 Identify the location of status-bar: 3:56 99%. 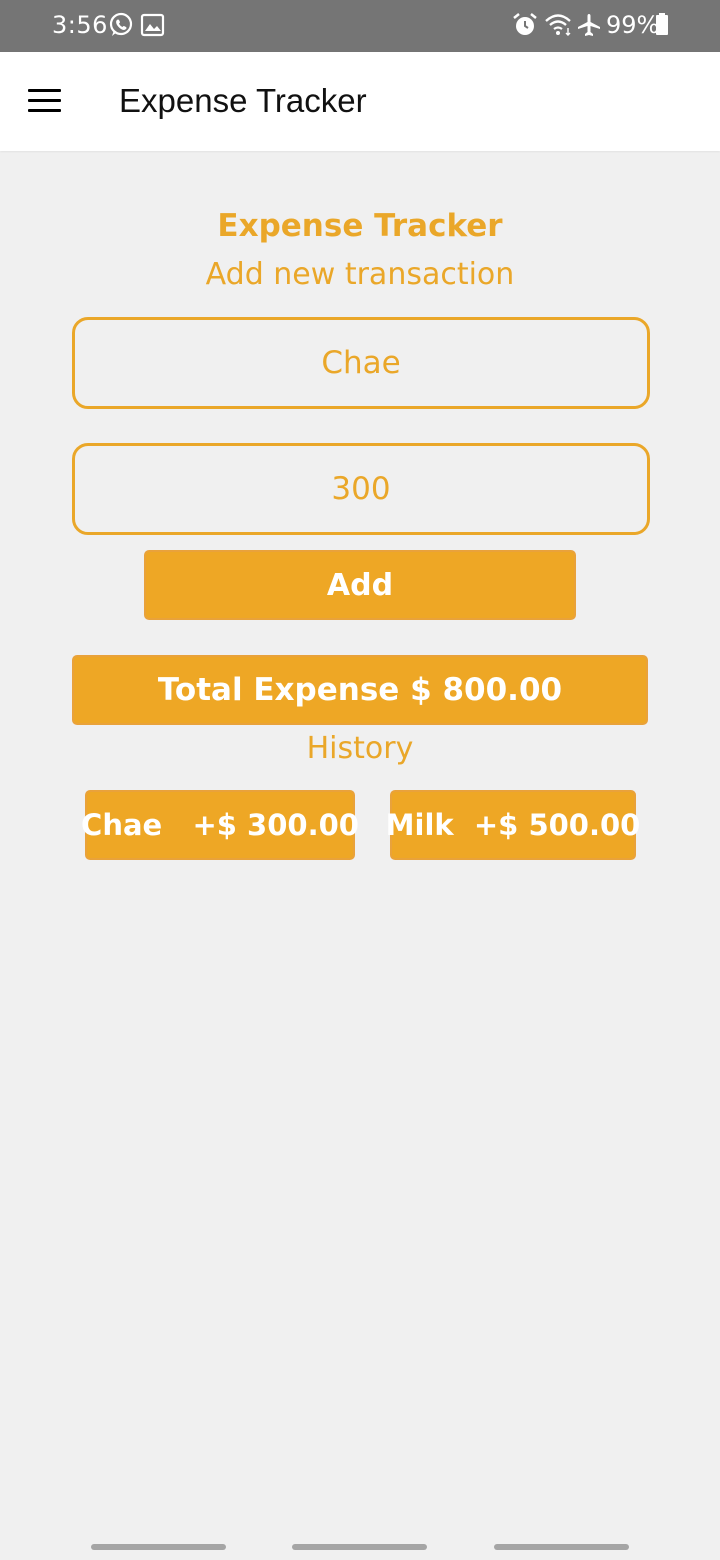
(360, 26).